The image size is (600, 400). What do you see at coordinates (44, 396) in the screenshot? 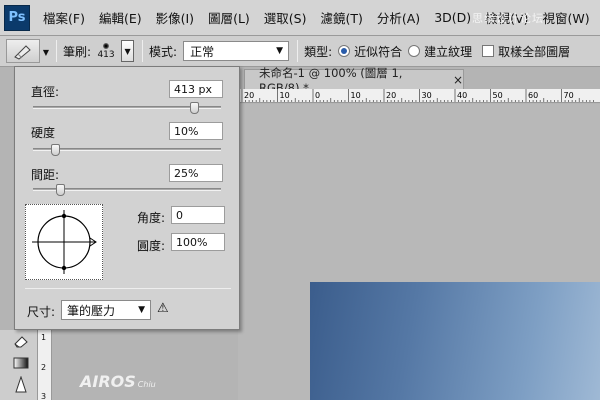
I see `ruler-tick-label: 3` at bounding box center [44, 396].